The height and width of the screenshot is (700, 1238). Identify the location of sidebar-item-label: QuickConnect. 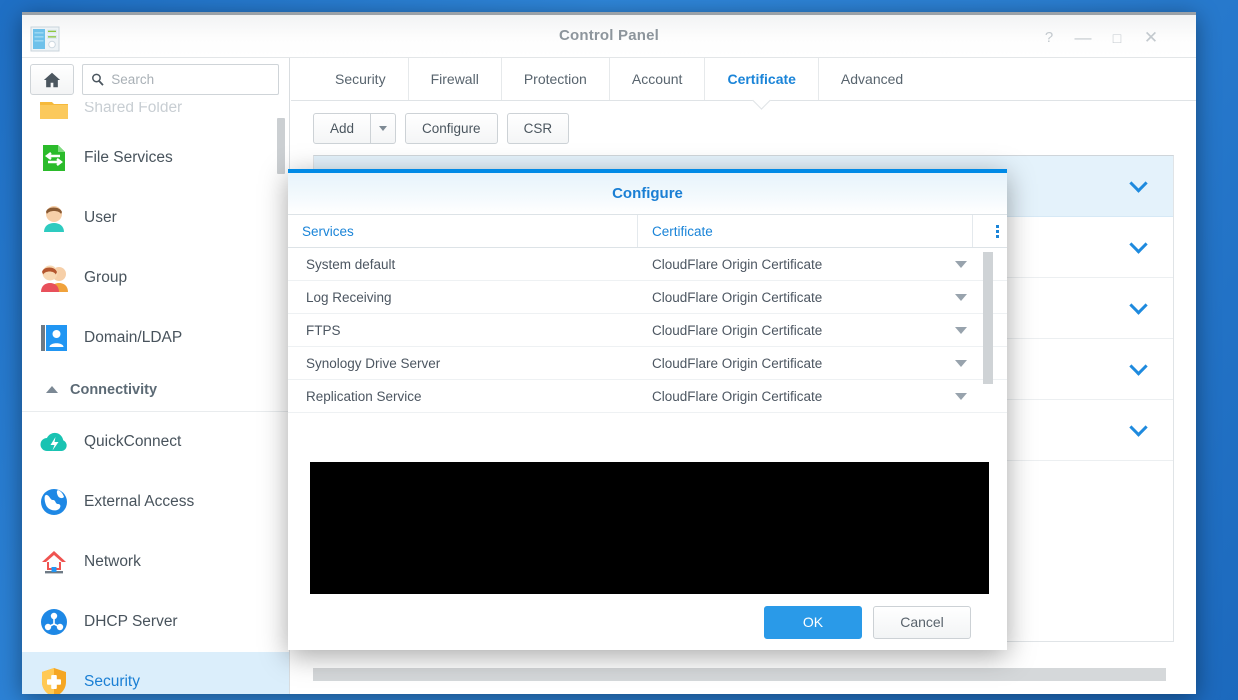
(133, 441).